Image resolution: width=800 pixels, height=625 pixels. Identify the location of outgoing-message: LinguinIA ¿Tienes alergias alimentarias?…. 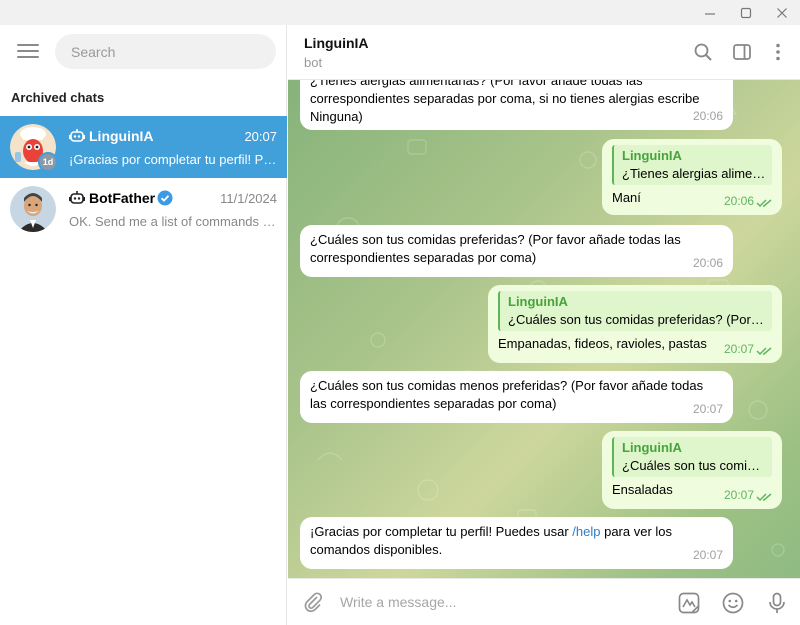
(692, 177).